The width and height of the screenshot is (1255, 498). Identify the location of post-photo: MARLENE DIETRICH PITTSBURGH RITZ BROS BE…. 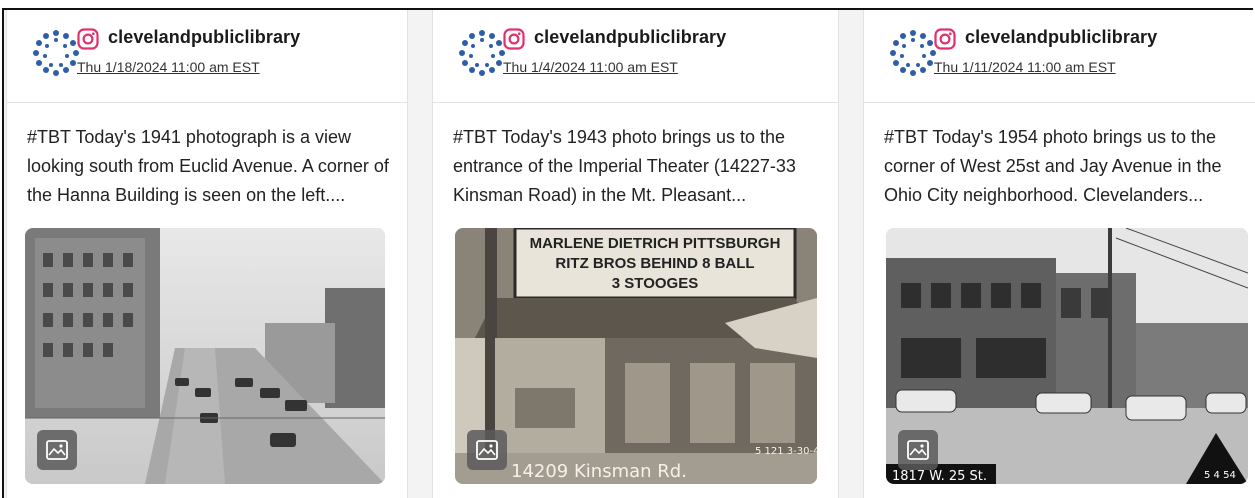
(636, 356).